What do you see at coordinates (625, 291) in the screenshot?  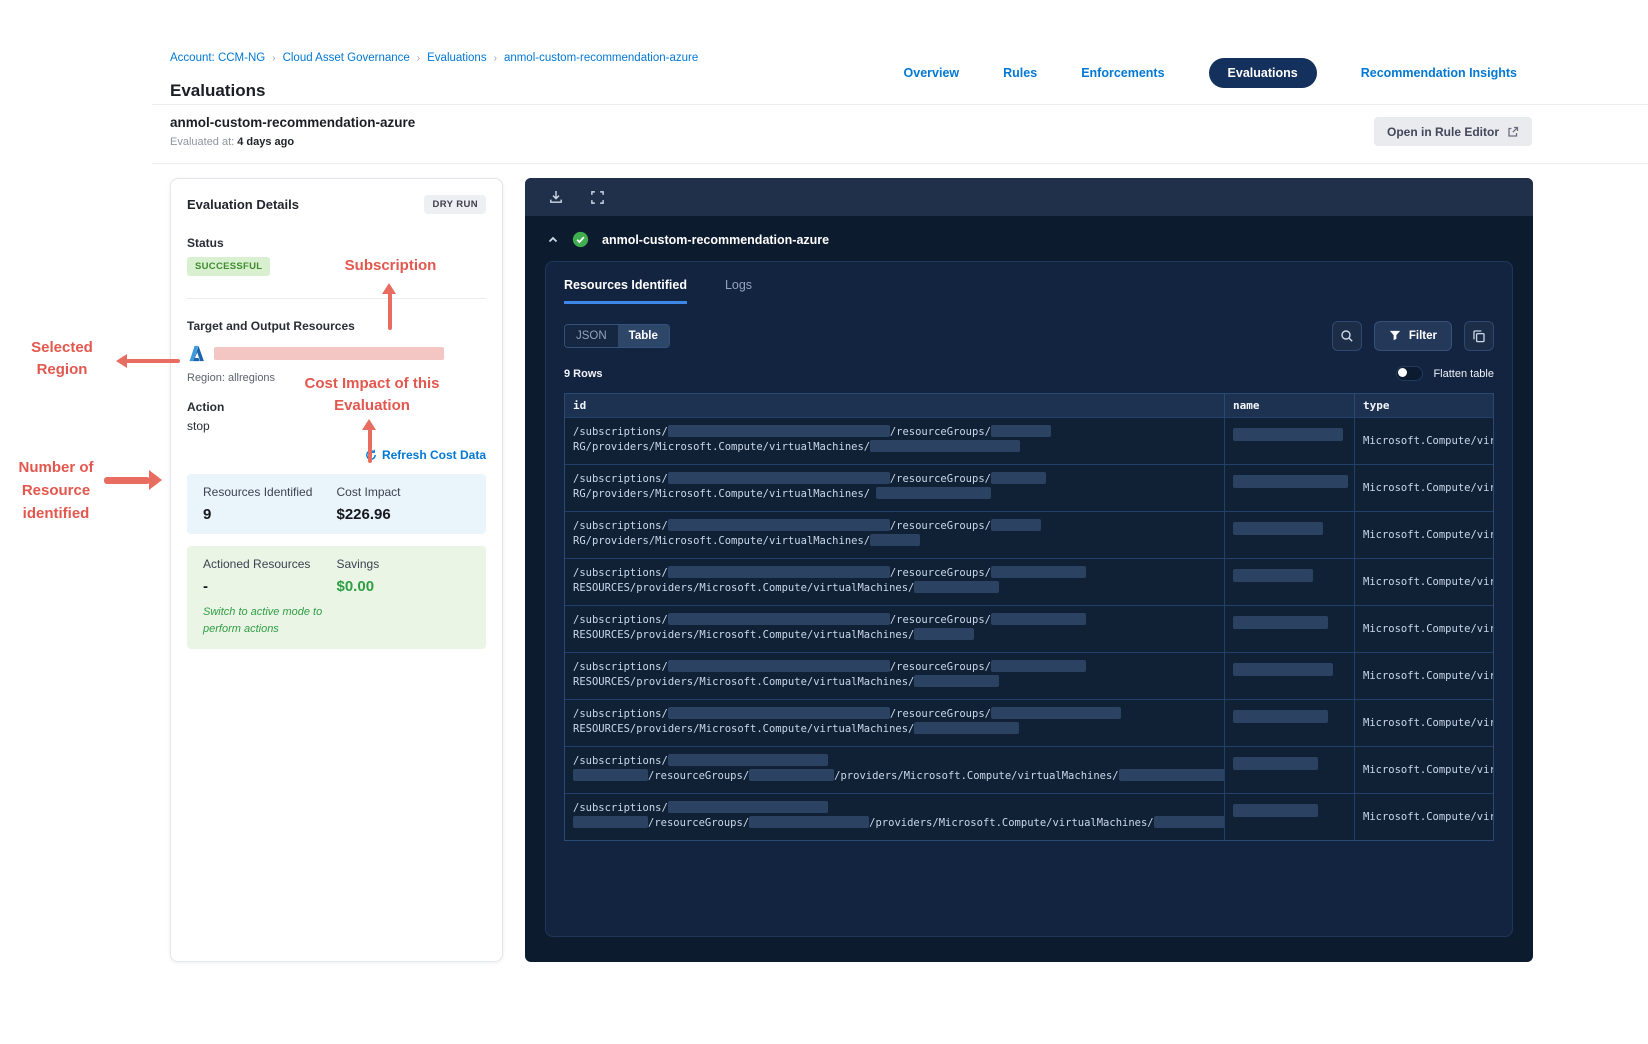 I see `tab-resources-identified: Resources Identified` at bounding box center [625, 291].